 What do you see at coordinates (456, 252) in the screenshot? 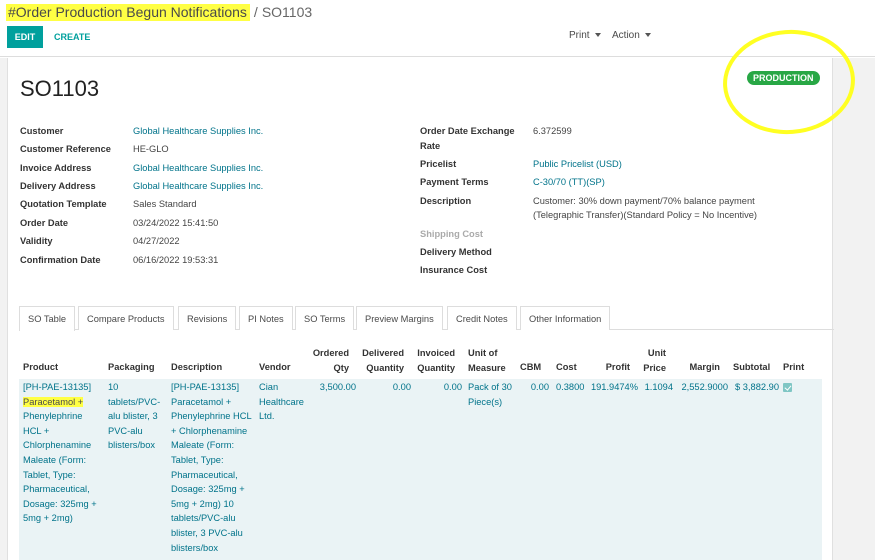
I see `delivery-method-label: Delivery Method` at bounding box center [456, 252].